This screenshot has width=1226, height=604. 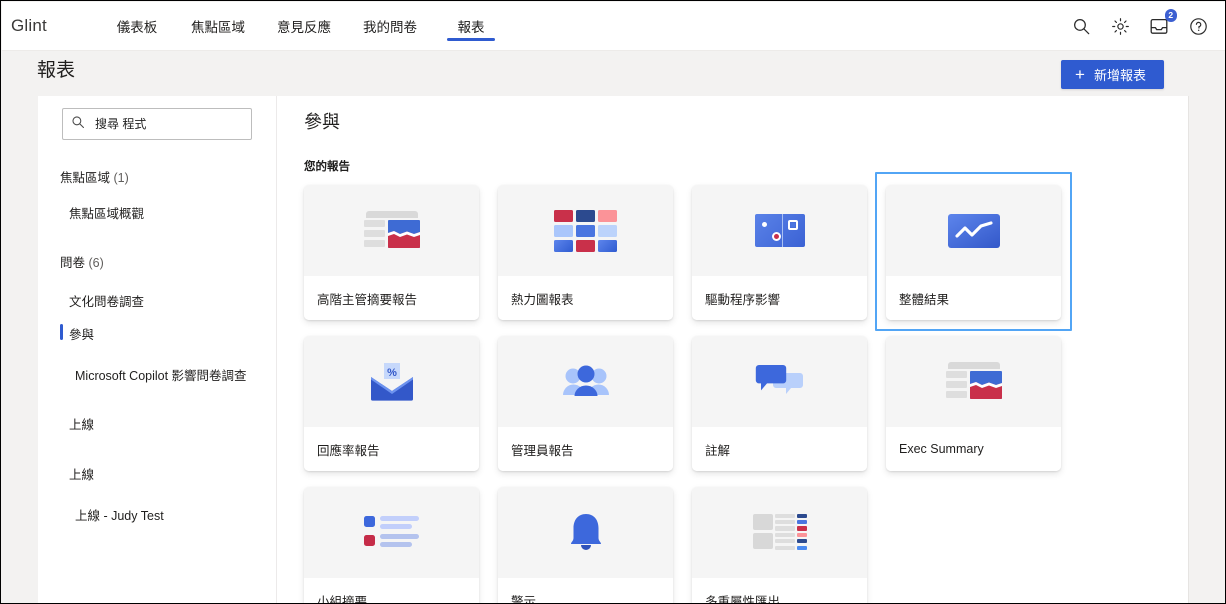 I want to click on add-report-button: + 新增報表, so click(x=1112, y=74).